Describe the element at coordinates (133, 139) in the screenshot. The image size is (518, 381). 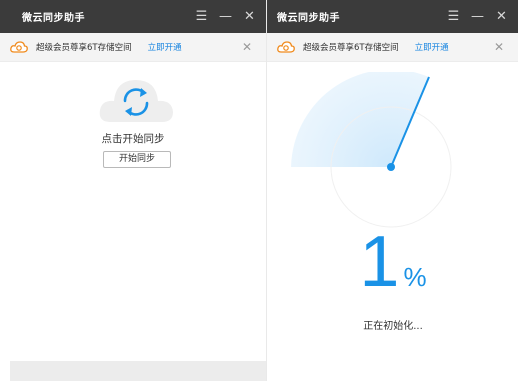
I see `sync-prompt-text: 点击开始同步` at that location.